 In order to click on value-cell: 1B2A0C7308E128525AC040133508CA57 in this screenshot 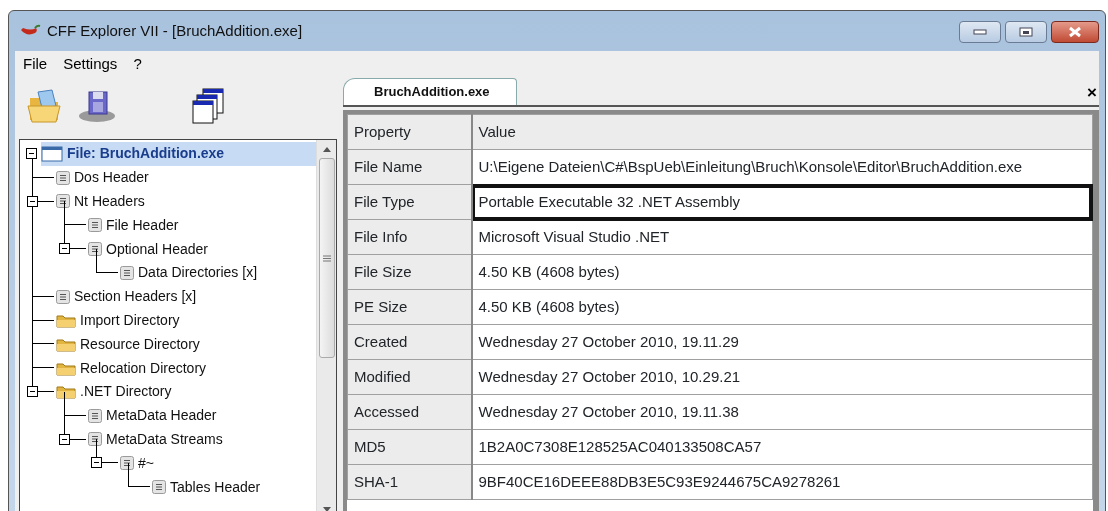, I will do `click(781, 447)`.